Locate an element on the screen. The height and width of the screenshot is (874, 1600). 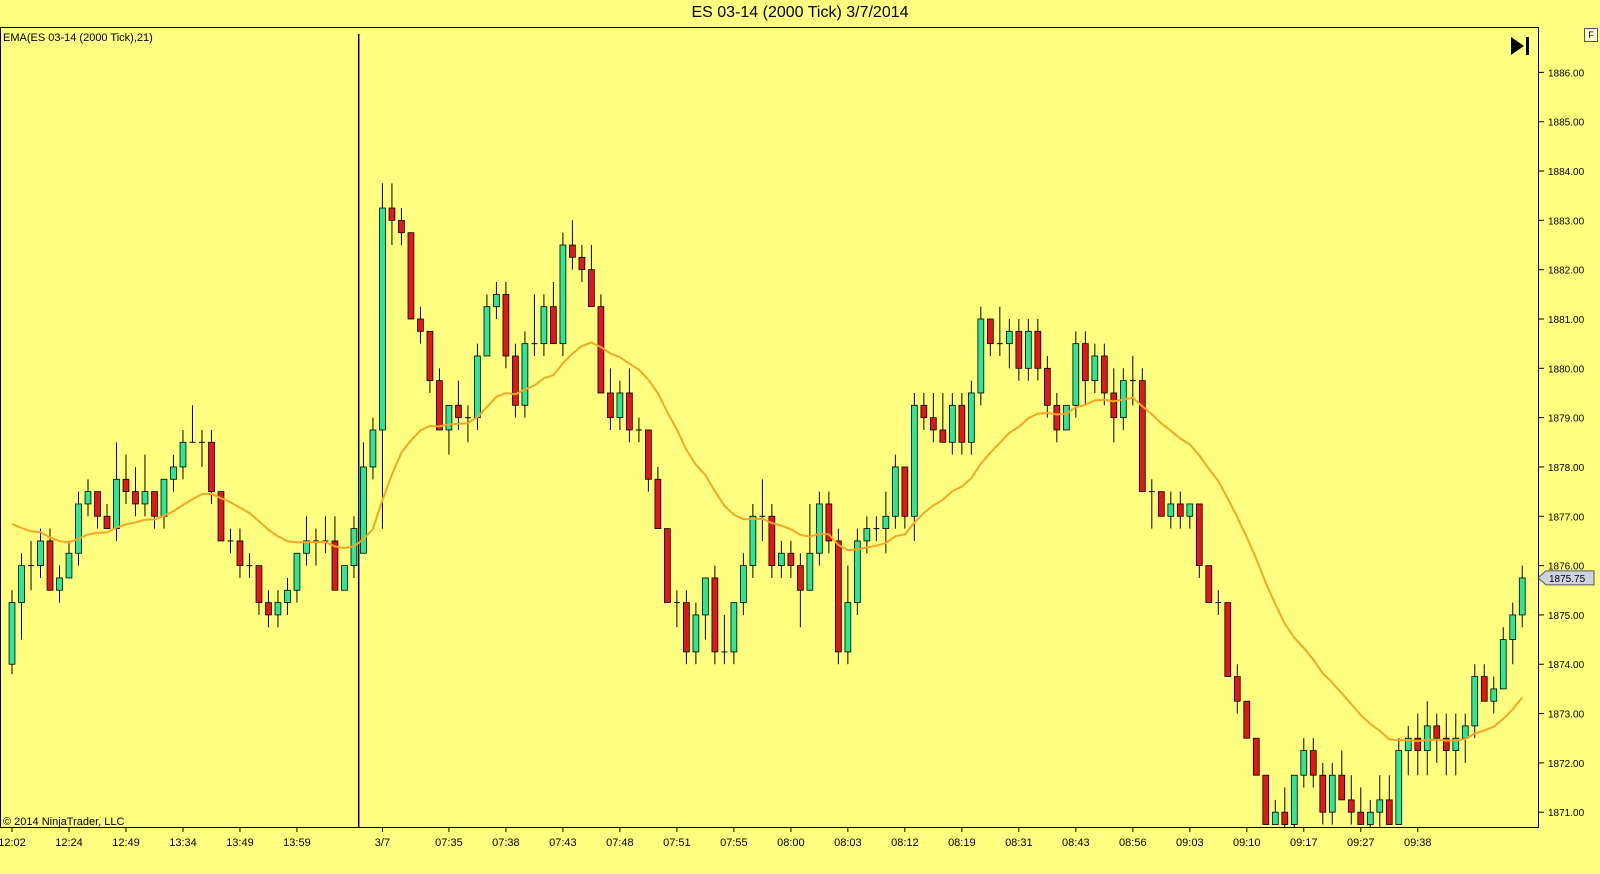
y-tick-label: 1883.00 is located at coordinates (1566, 221).